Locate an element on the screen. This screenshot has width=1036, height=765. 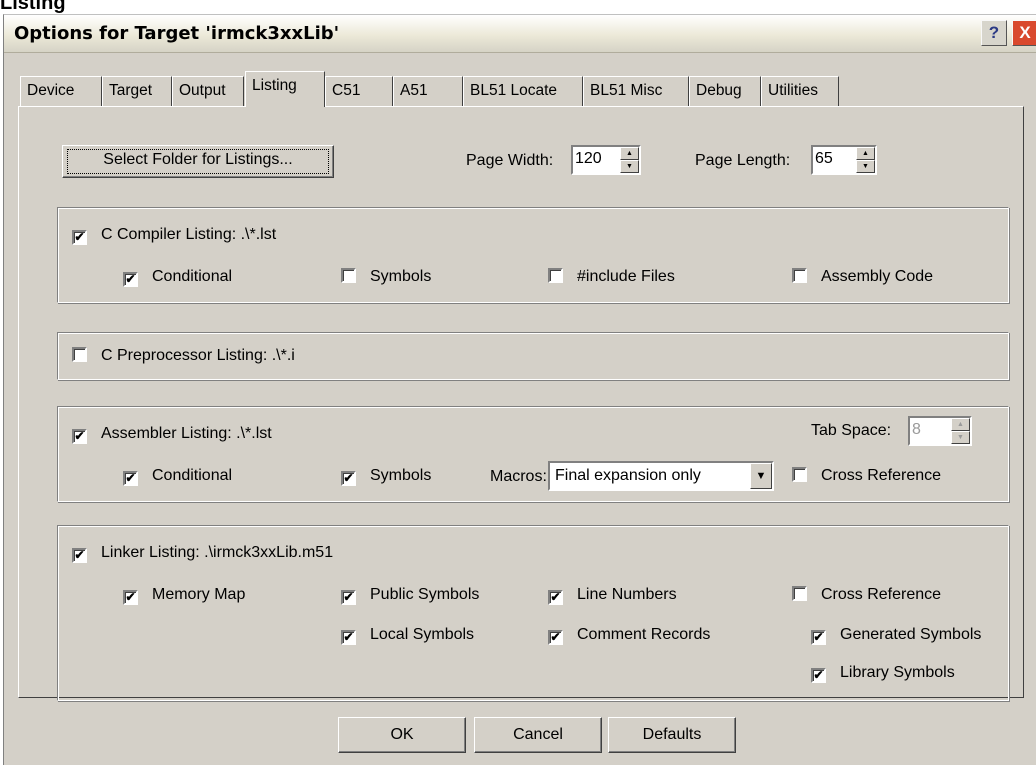
c-preprocessor-listing-checkbox: C Preprocessor Listing: .\*.i is located at coordinates (183, 356).